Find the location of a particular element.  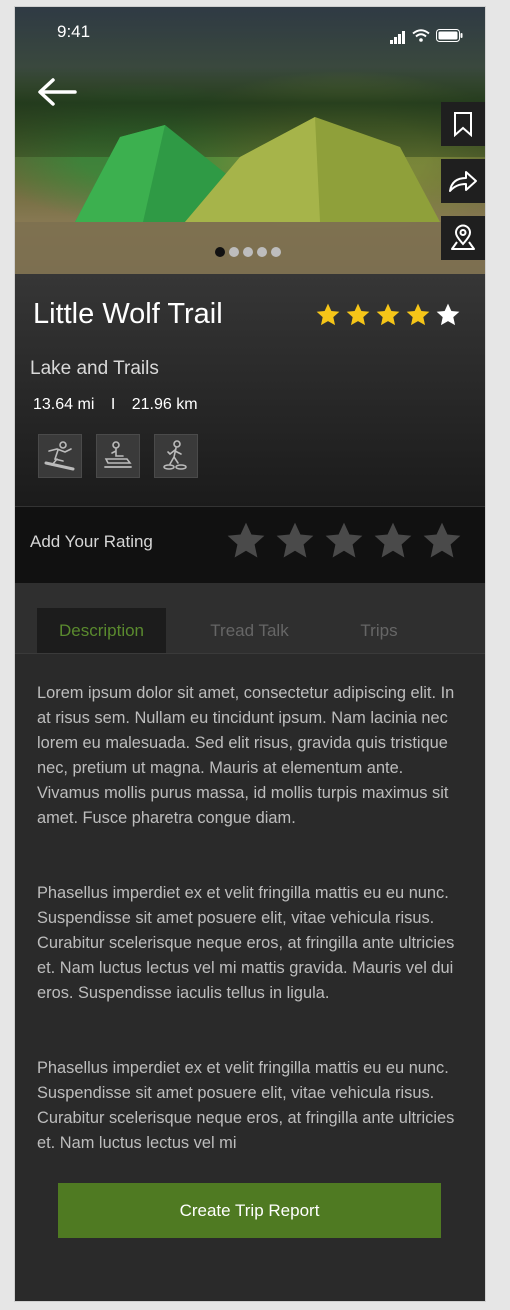

trail-distance: 13.64 mi I 21.96 km is located at coordinates (115, 405).